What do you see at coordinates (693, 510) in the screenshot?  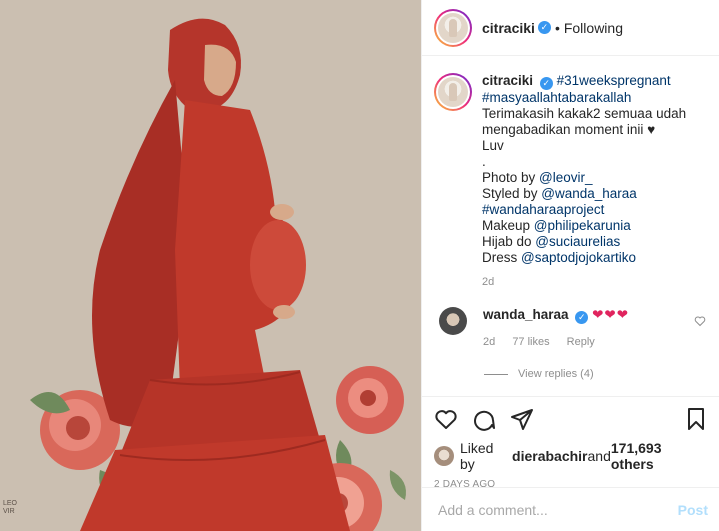 I see `post-comment-button: Post` at bounding box center [693, 510].